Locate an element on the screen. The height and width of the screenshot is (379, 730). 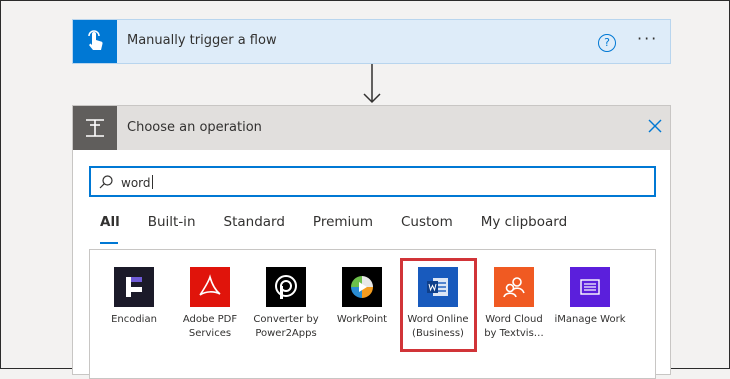
search-value: word is located at coordinates (136, 183).